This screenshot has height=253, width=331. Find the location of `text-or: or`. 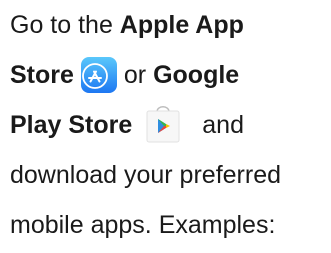

text-or: or is located at coordinates (138, 75).